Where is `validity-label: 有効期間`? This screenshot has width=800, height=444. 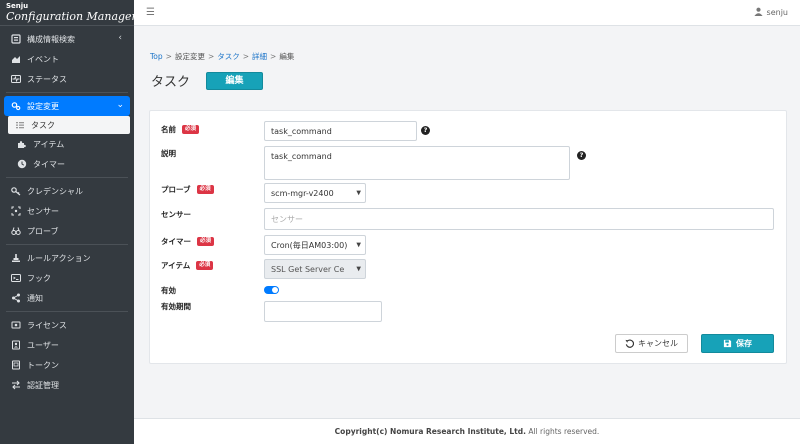
validity-label: 有効期間 is located at coordinates (176, 306).